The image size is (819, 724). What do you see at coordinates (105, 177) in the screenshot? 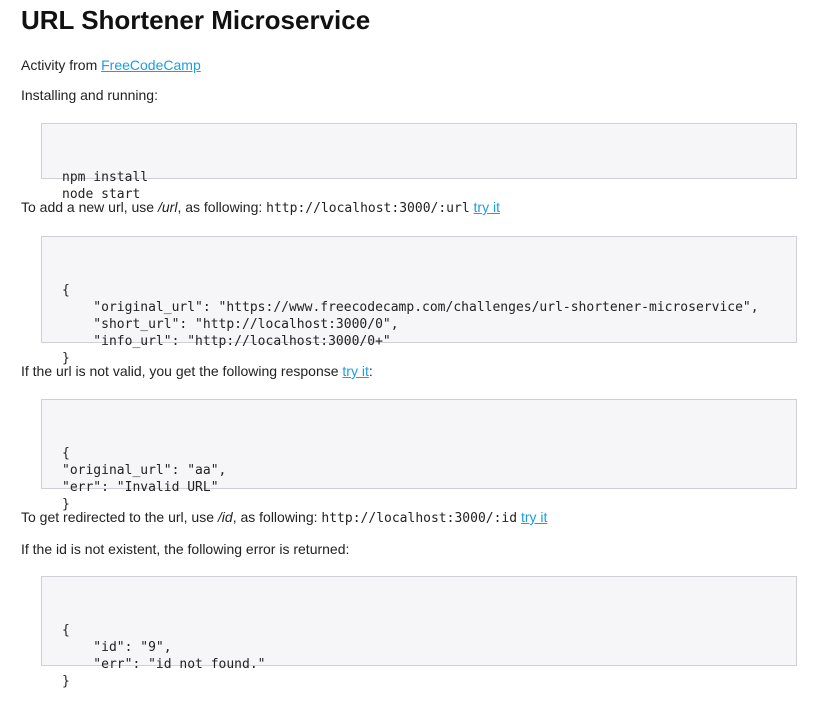
I see `code-line: npm install` at bounding box center [105, 177].